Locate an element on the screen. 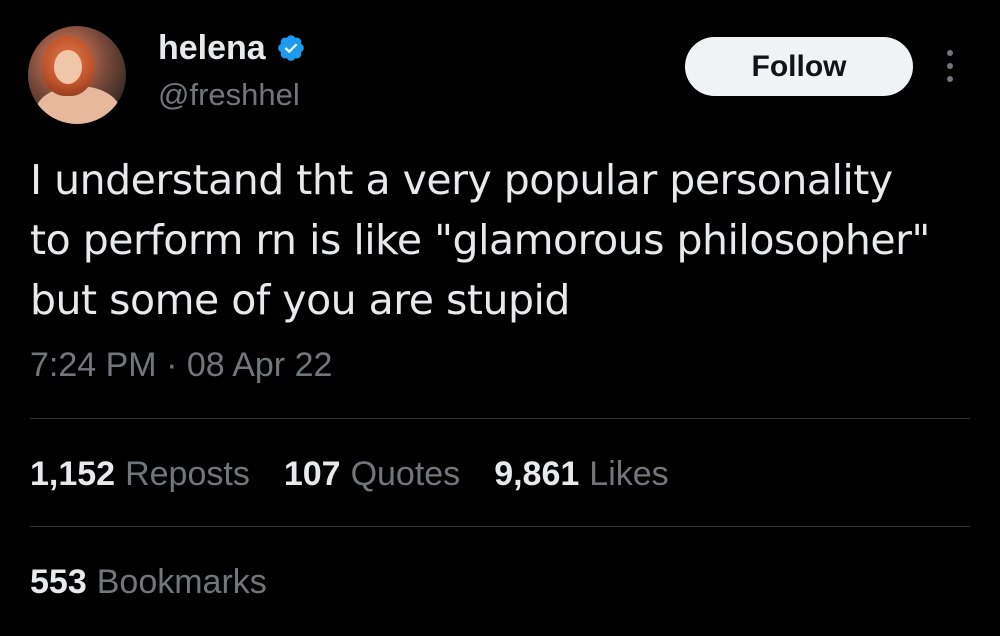  more-vertical-icon is located at coordinates (950, 66).